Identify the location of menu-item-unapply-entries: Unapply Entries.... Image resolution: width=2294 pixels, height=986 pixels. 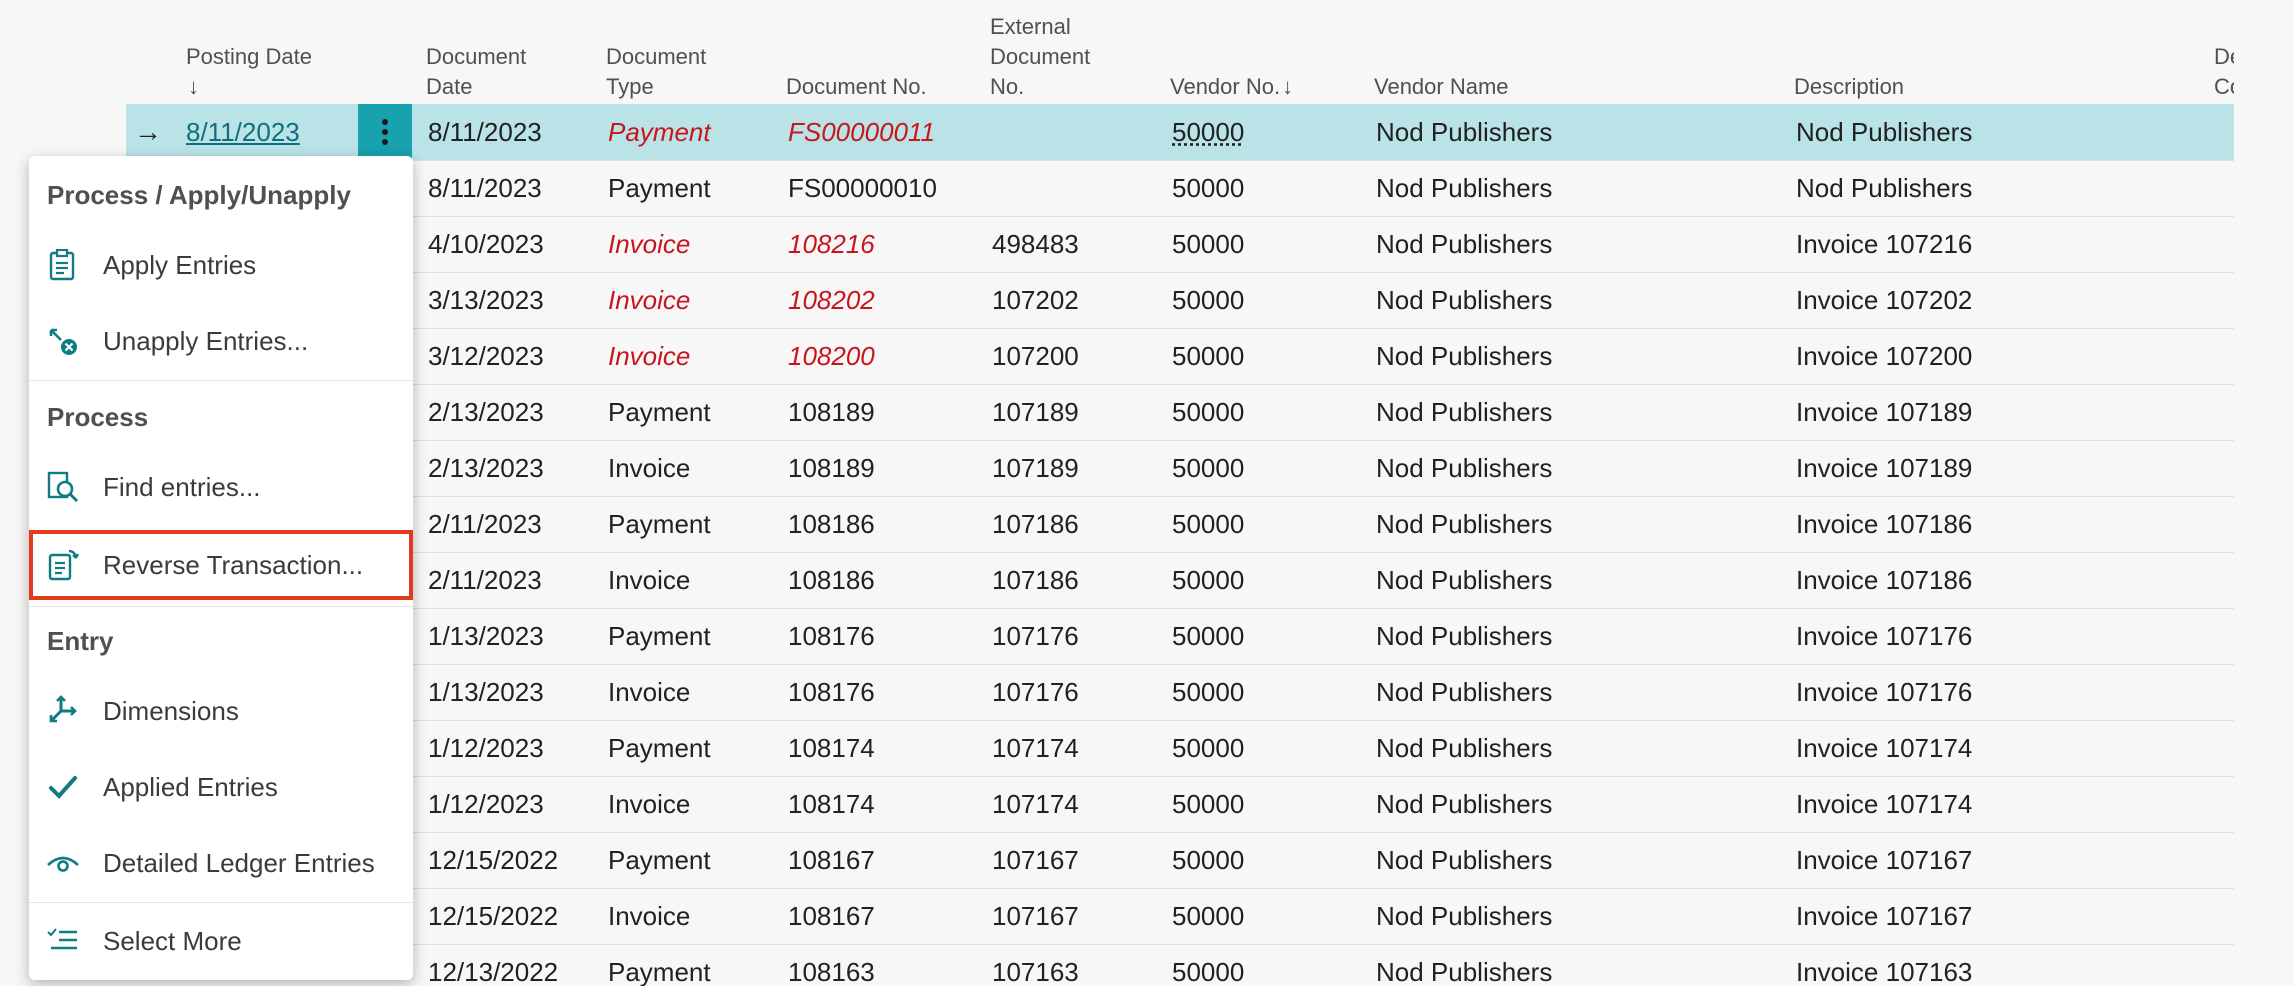
(221, 341).